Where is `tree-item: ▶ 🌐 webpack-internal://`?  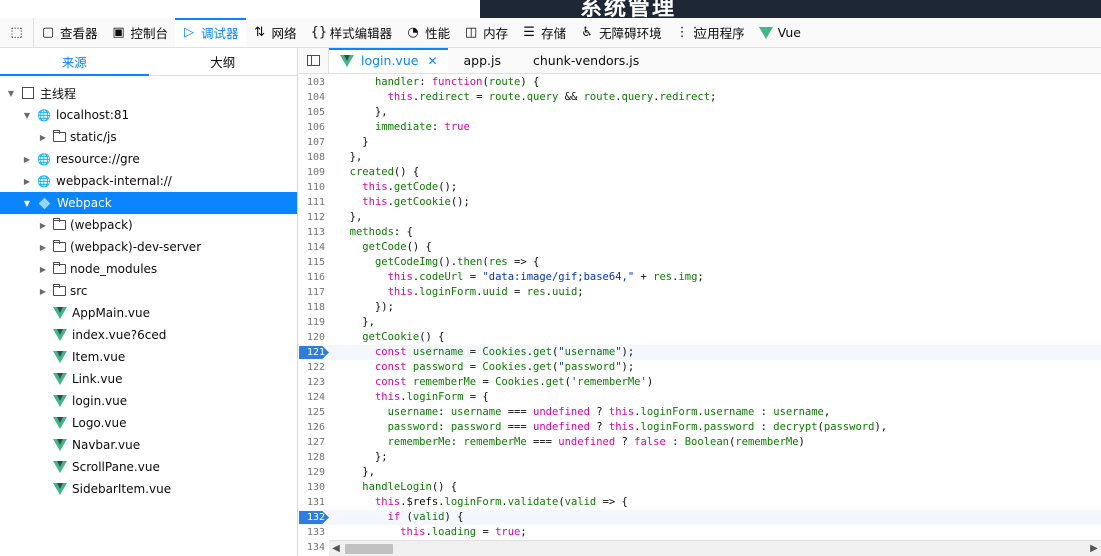
tree-item: ▶ 🌐 webpack-internal:// is located at coordinates (148, 181).